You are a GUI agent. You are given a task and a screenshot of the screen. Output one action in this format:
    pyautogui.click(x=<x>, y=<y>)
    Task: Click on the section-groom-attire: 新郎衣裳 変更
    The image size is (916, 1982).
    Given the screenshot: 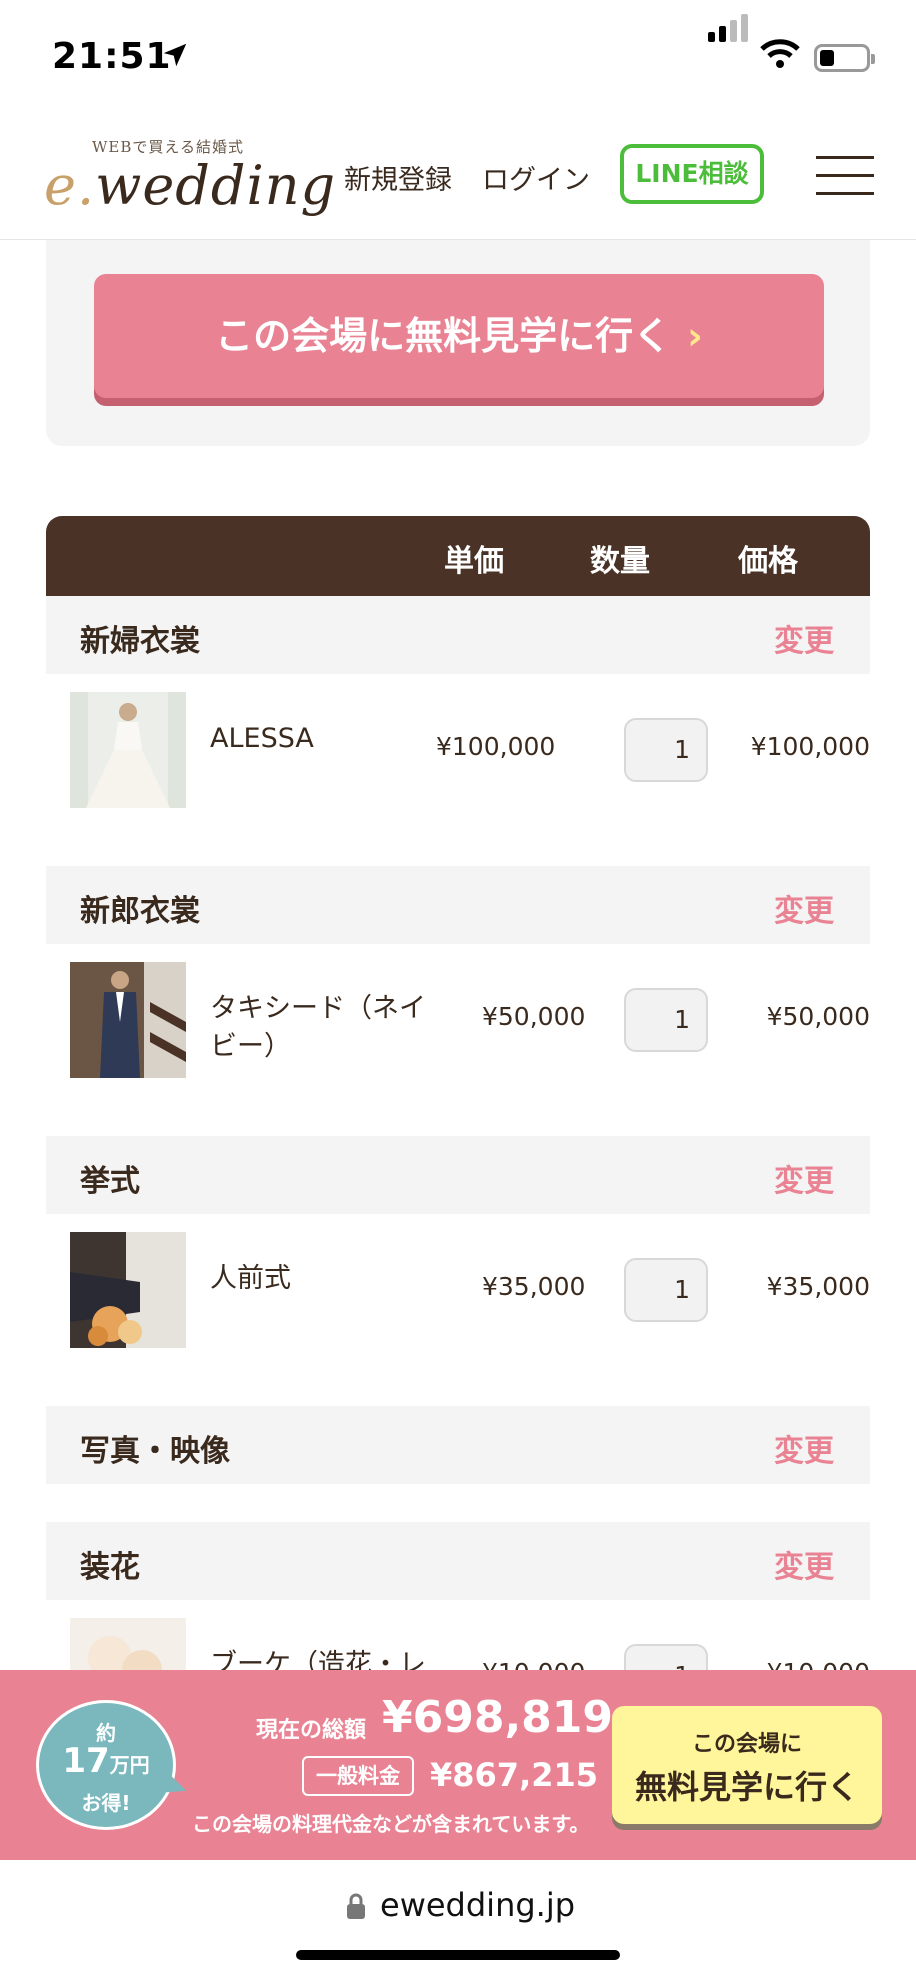 What is the action you would take?
    pyautogui.click(x=458, y=905)
    